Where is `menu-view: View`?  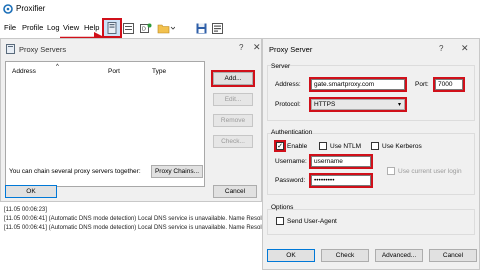
menu-view: View is located at coordinates (71, 27).